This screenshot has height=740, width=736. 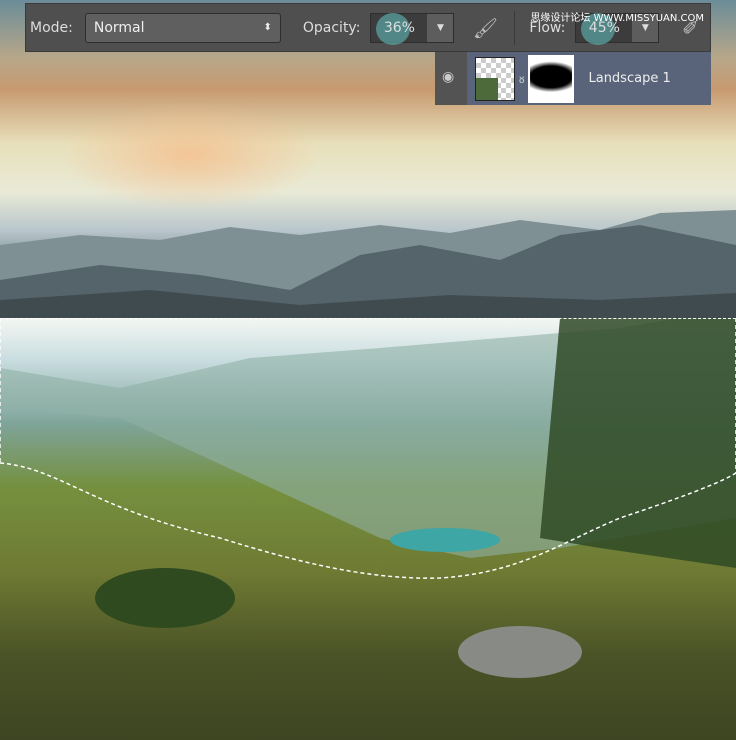 I want to click on opacity-dropdown-button: ▼, so click(x=440, y=27).